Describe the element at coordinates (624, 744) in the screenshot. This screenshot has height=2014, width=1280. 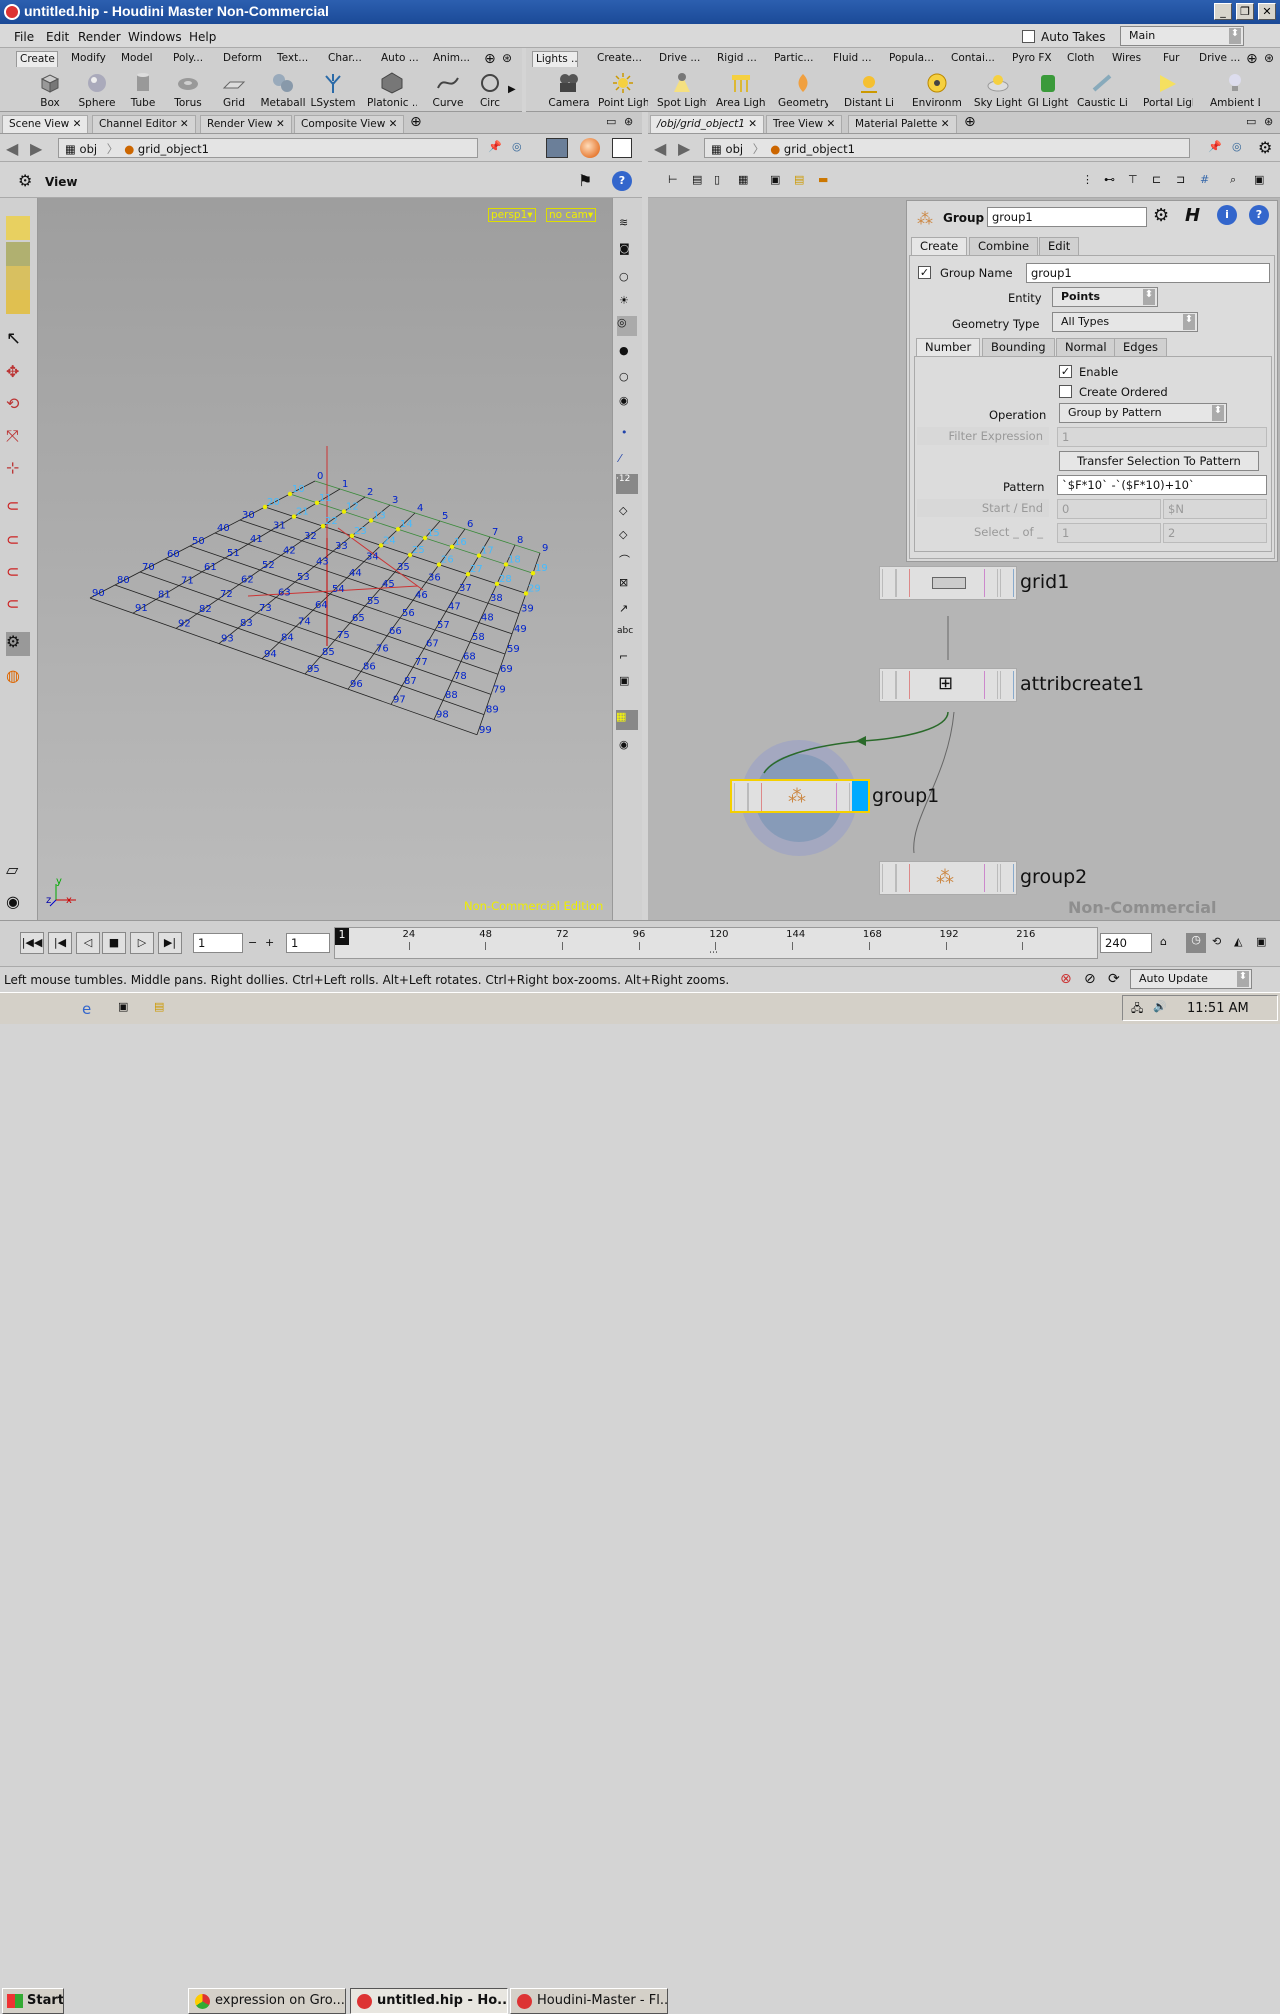
I see `display-eye2-icon: ◉` at that location.